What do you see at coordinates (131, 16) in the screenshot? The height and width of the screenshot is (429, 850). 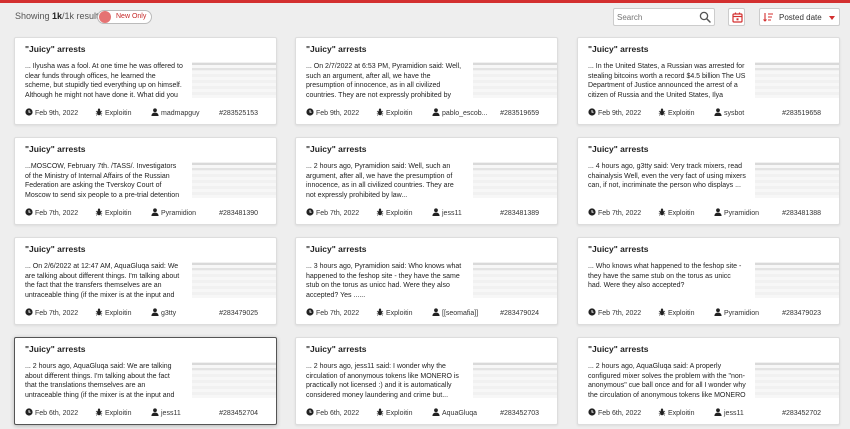 I see `new-only-label: New Only` at bounding box center [131, 16].